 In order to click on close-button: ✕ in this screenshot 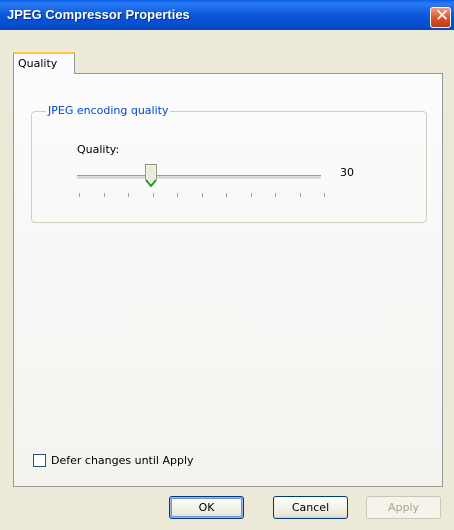, I will do `click(440, 17)`.